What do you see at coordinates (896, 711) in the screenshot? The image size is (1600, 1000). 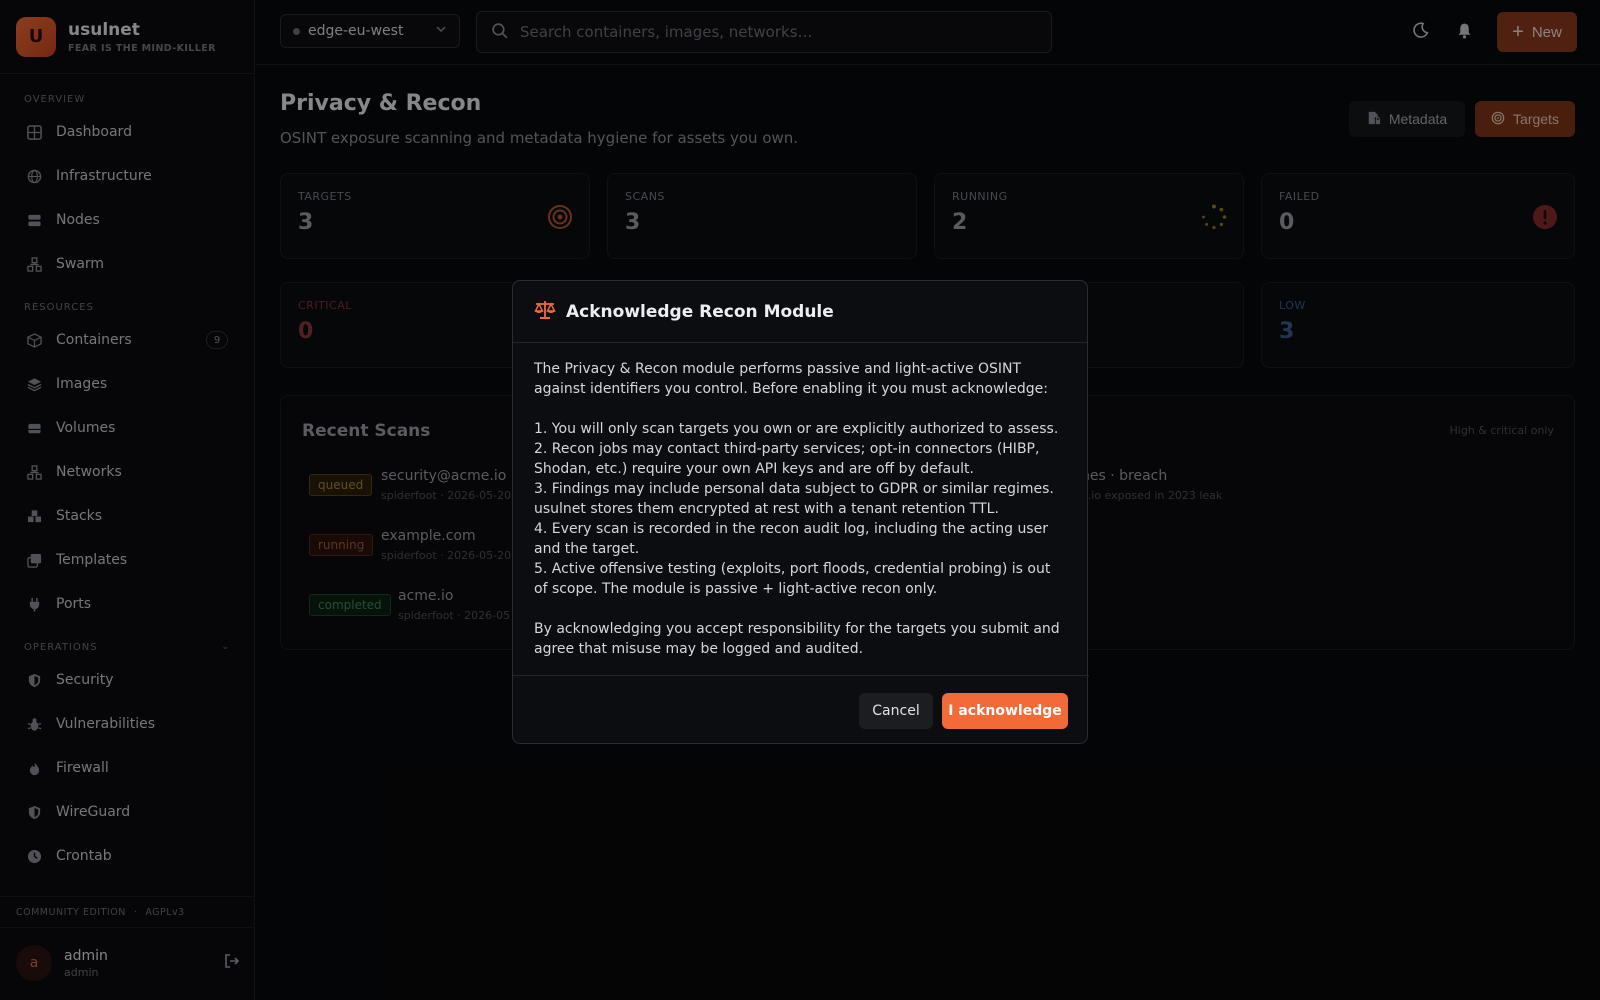 I see `cancel-button: Cancel` at bounding box center [896, 711].